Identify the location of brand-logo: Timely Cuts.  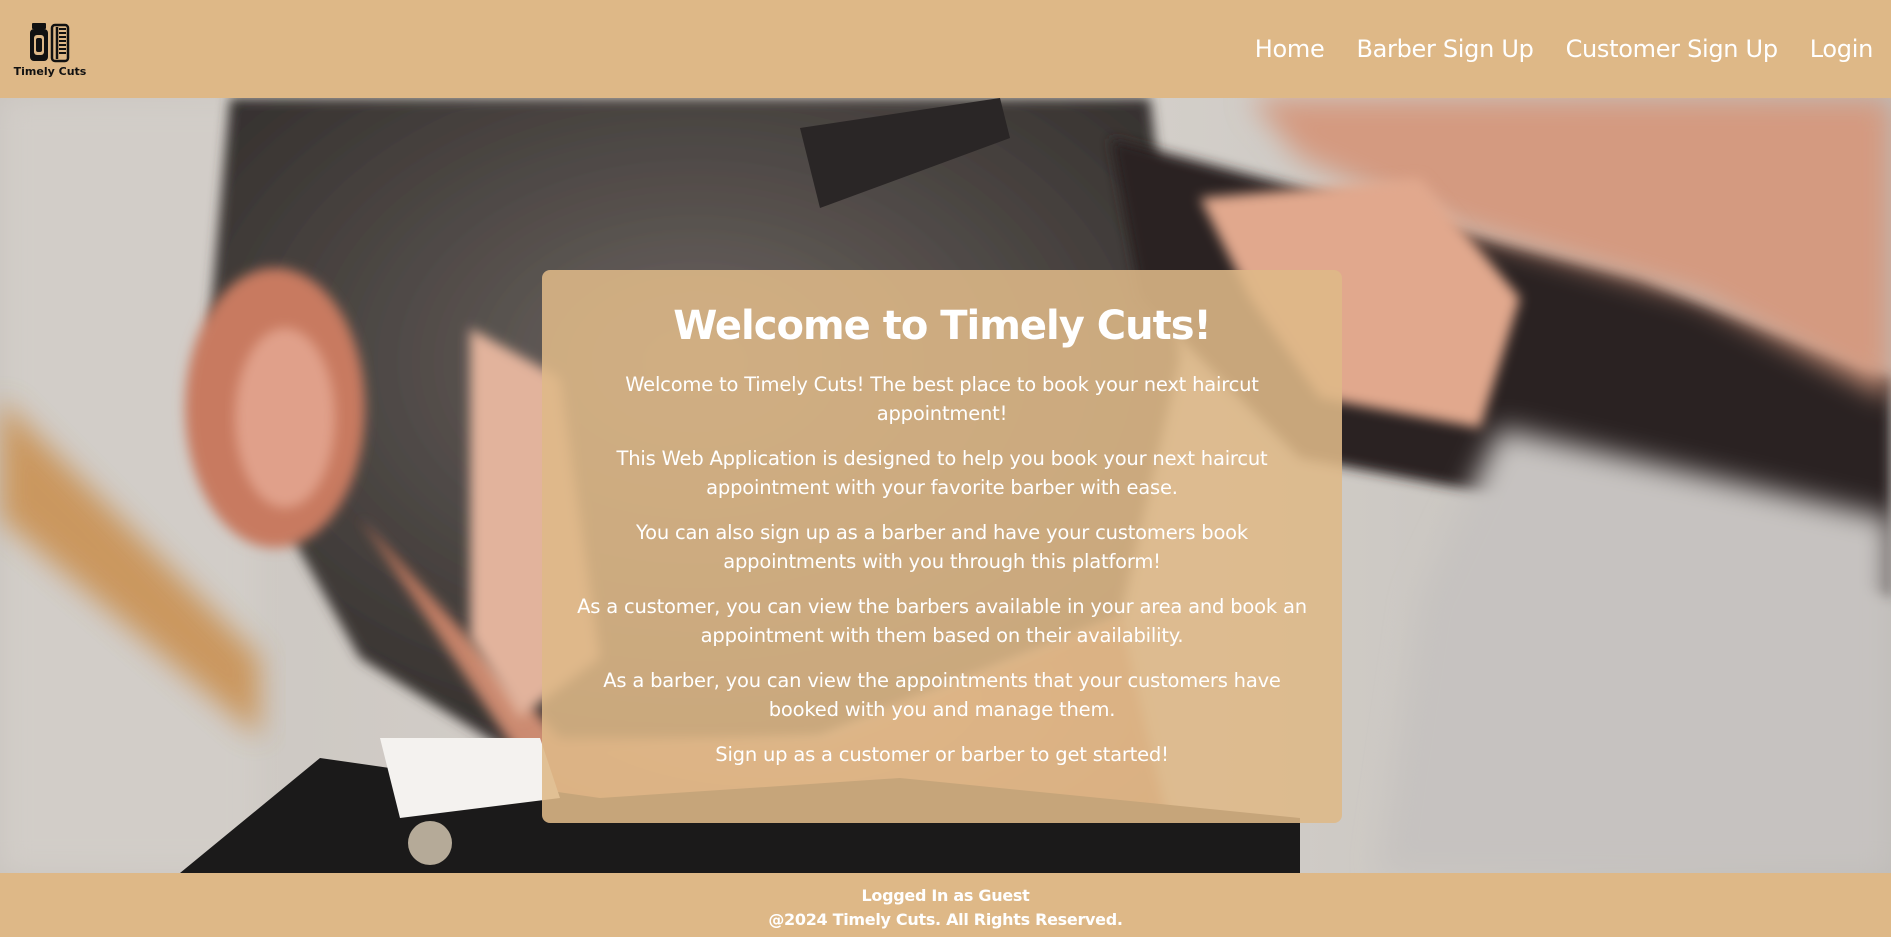
(50, 49).